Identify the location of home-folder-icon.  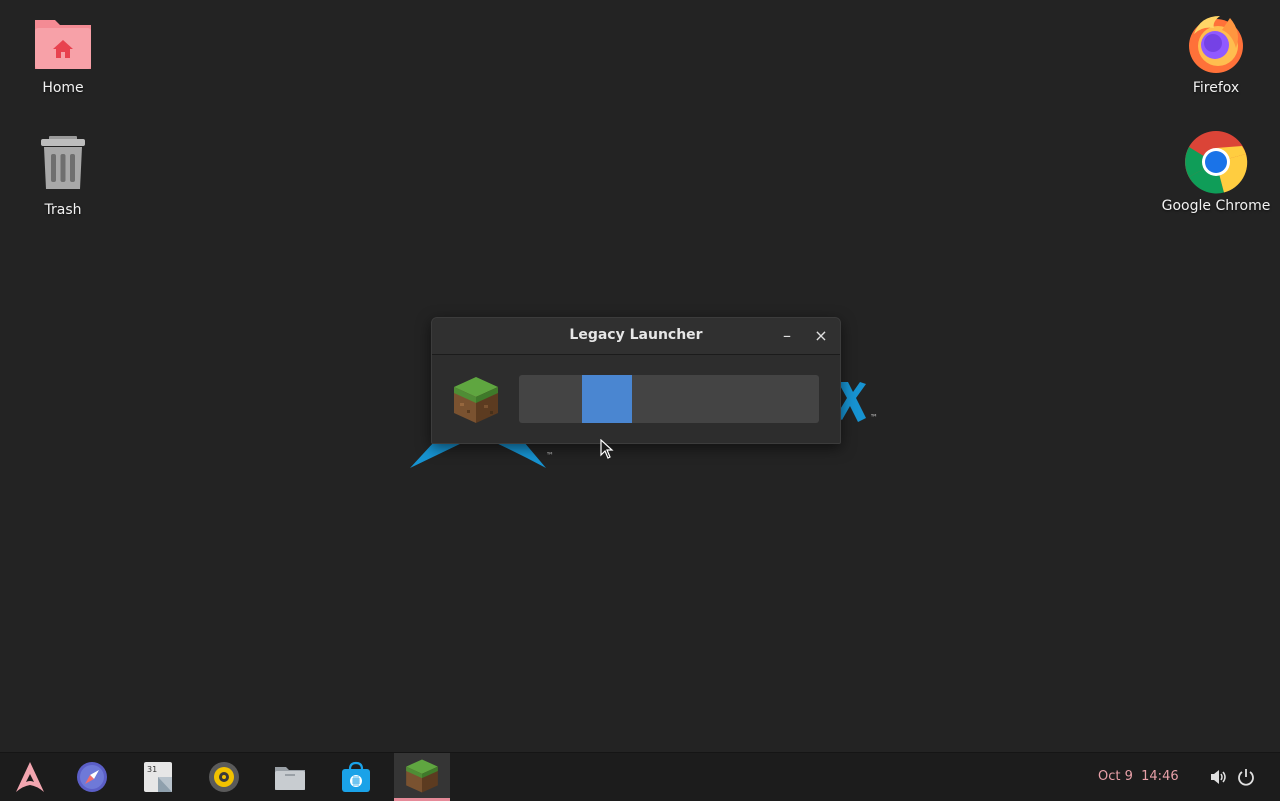
(63, 44).